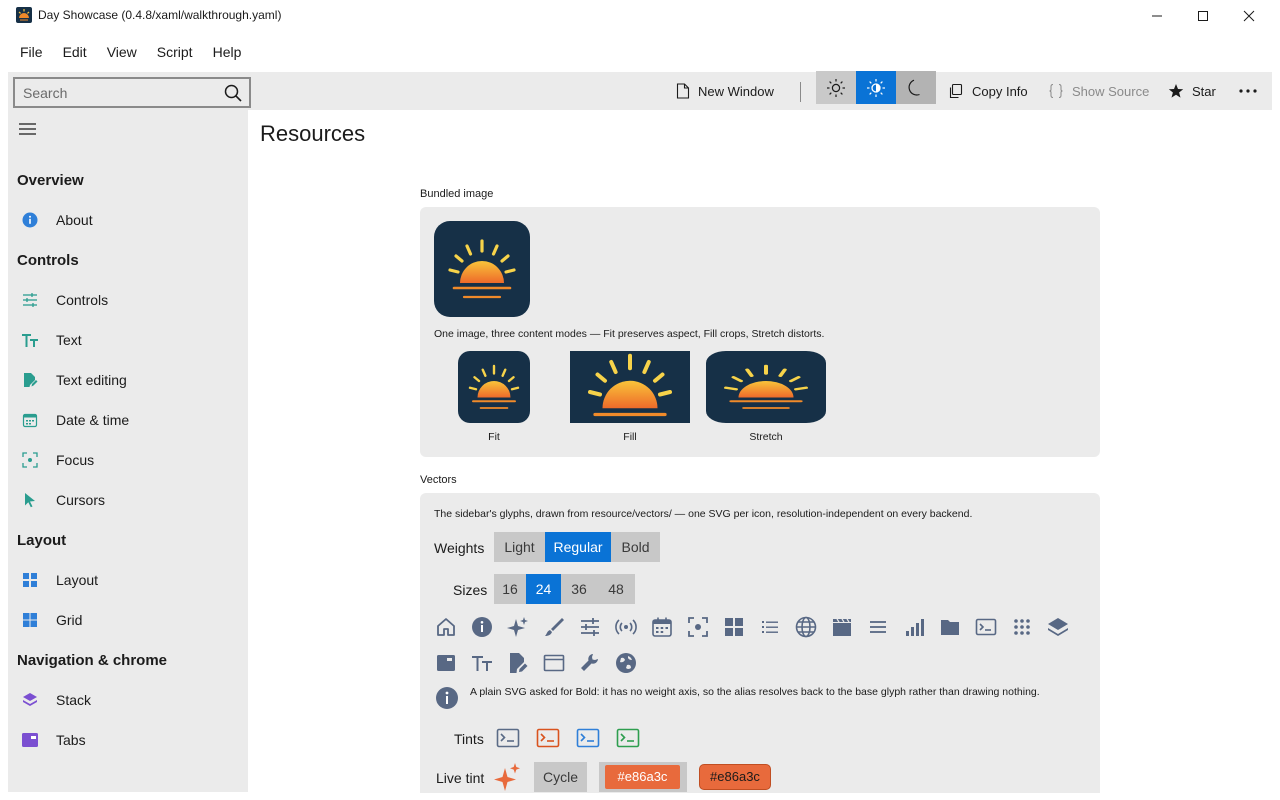 Image resolution: width=1280 pixels, height=800 pixels. Describe the element at coordinates (313, 133) in the screenshot. I see `page-title: Resources` at that location.